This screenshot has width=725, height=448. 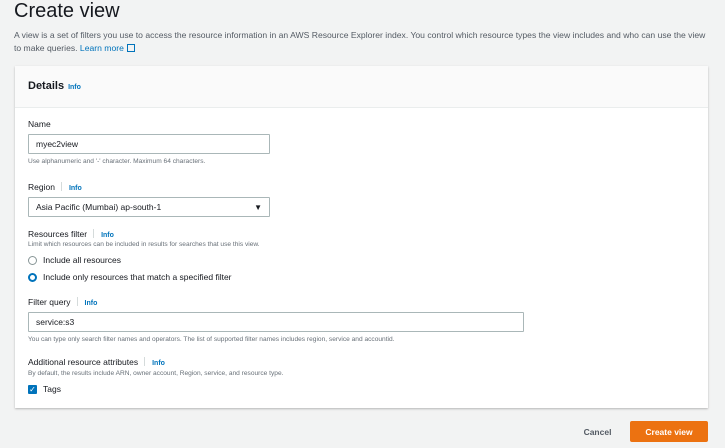 What do you see at coordinates (361, 87) in the screenshot?
I see `panel-header: Details Info` at bounding box center [361, 87].